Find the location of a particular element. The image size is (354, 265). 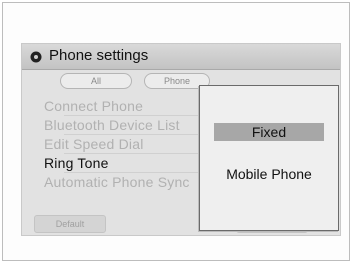

title-bar: Phone settings is located at coordinates (181, 57).